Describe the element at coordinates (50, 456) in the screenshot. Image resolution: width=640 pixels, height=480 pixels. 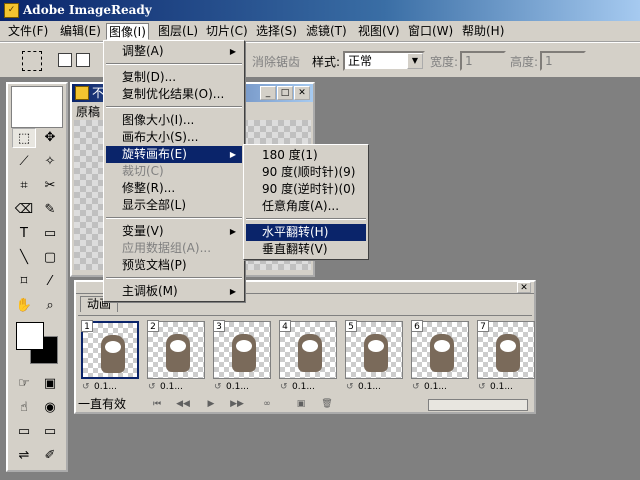
I see `edit-icon: ✐` at that location.